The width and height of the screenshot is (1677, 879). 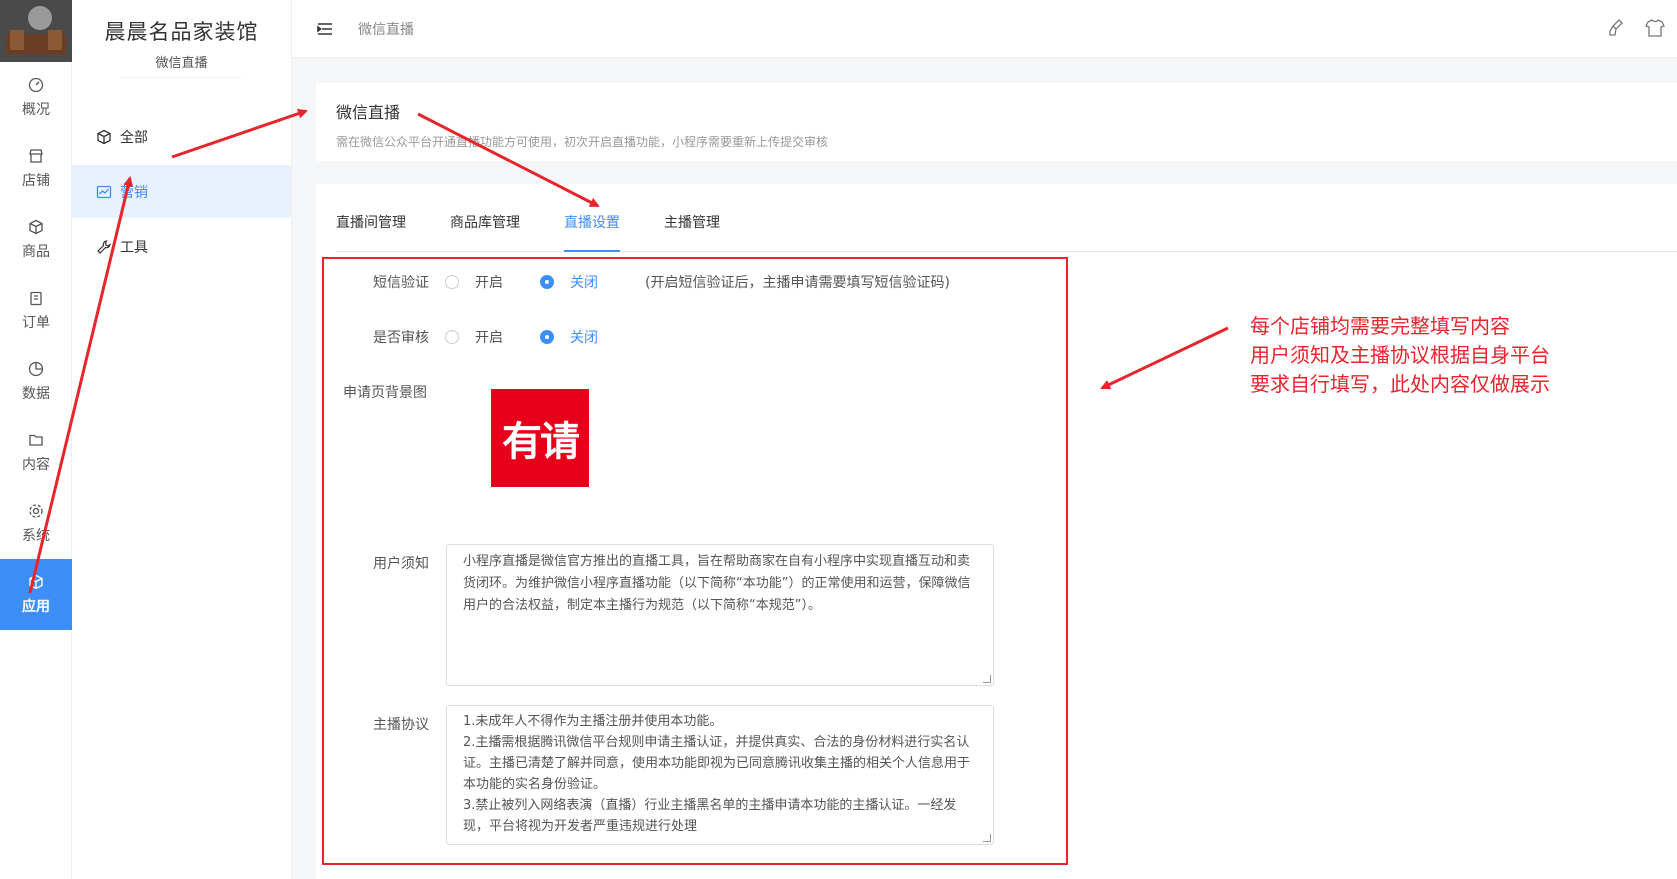 What do you see at coordinates (386, 29) in the screenshot?
I see `breadcrumb: 微信直播` at bounding box center [386, 29].